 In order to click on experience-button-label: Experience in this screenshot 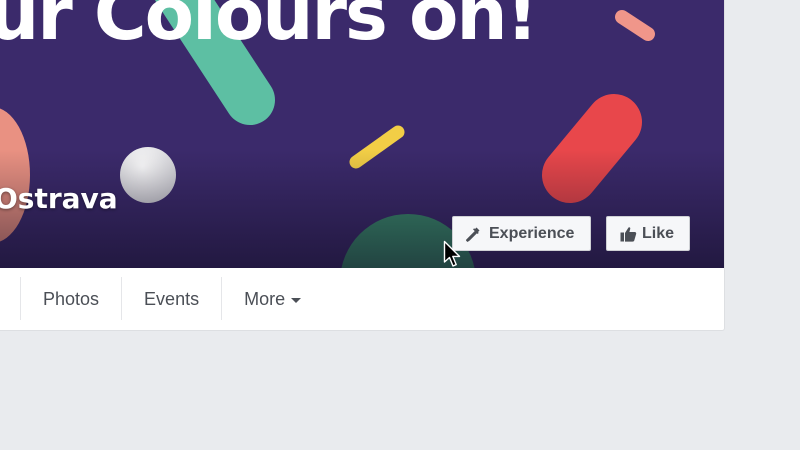, I will do `click(532, 233)`.